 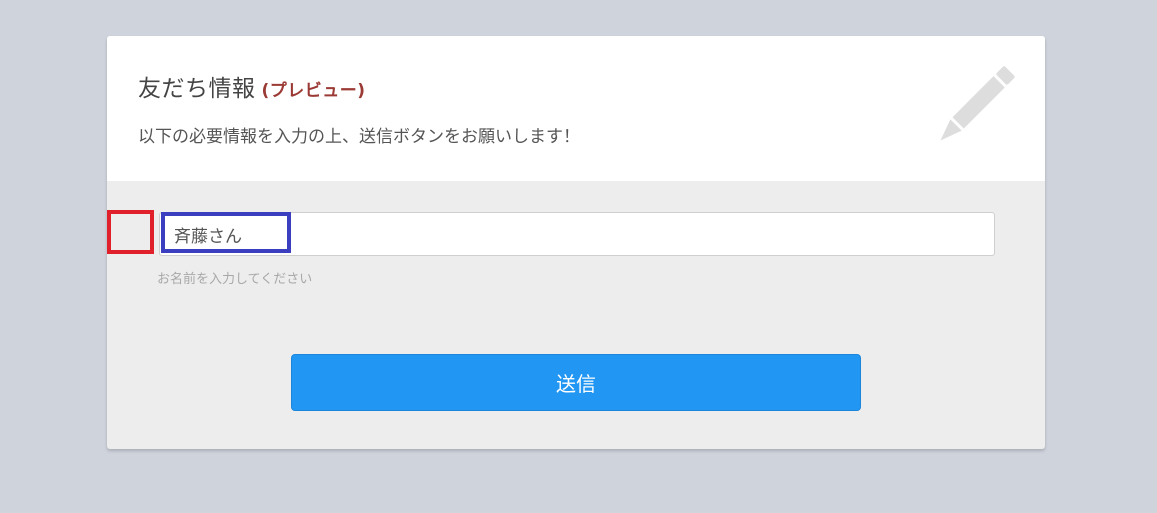 I want to click on required-marker-slot, so click(x=130, y=232).